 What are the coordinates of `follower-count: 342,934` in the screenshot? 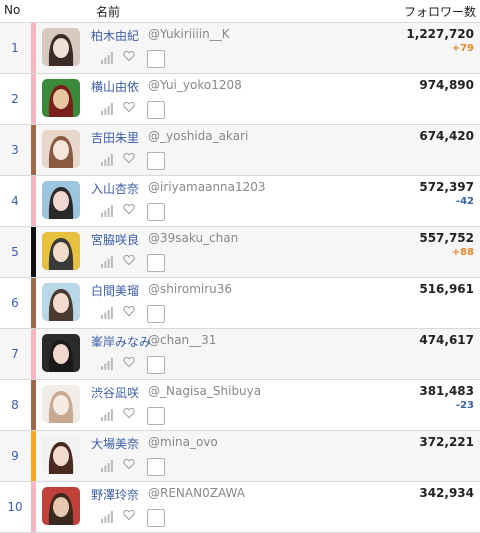 It's located at (446, 493).